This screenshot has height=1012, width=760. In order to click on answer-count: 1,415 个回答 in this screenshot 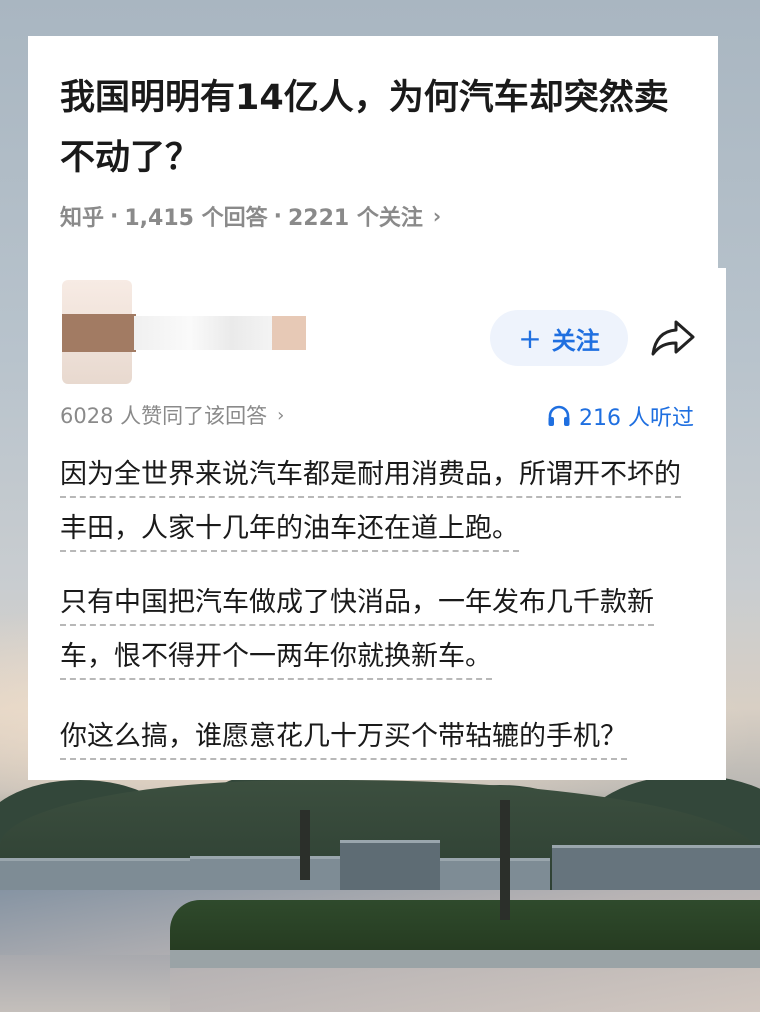, I will do `click(196, 218)`.